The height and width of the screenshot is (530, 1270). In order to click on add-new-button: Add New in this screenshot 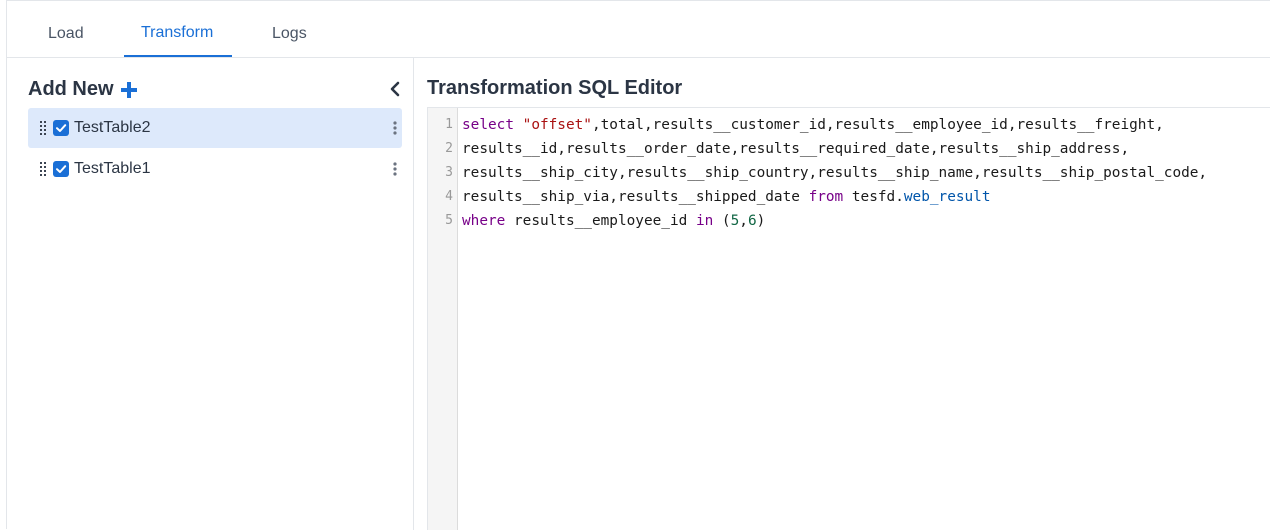, I will do `click(83, 89)`.